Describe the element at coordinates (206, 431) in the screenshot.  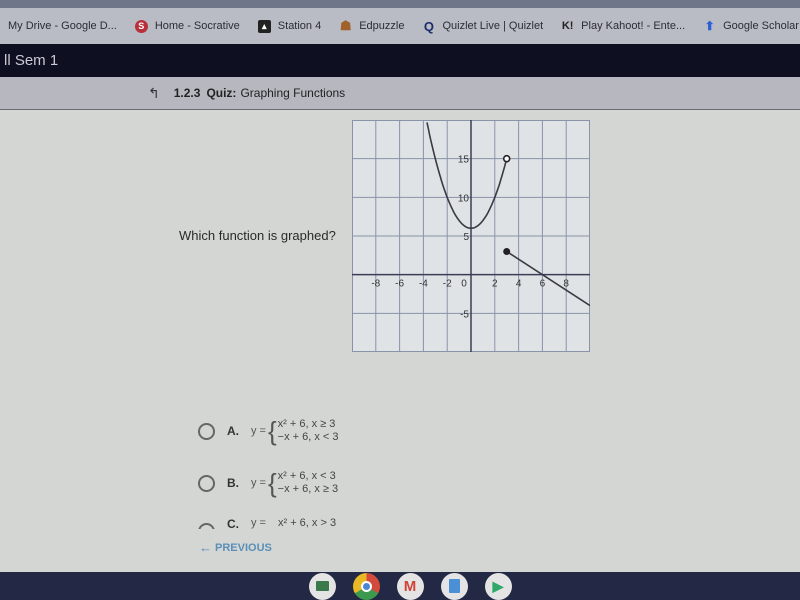
I see `radio-a` at that location.